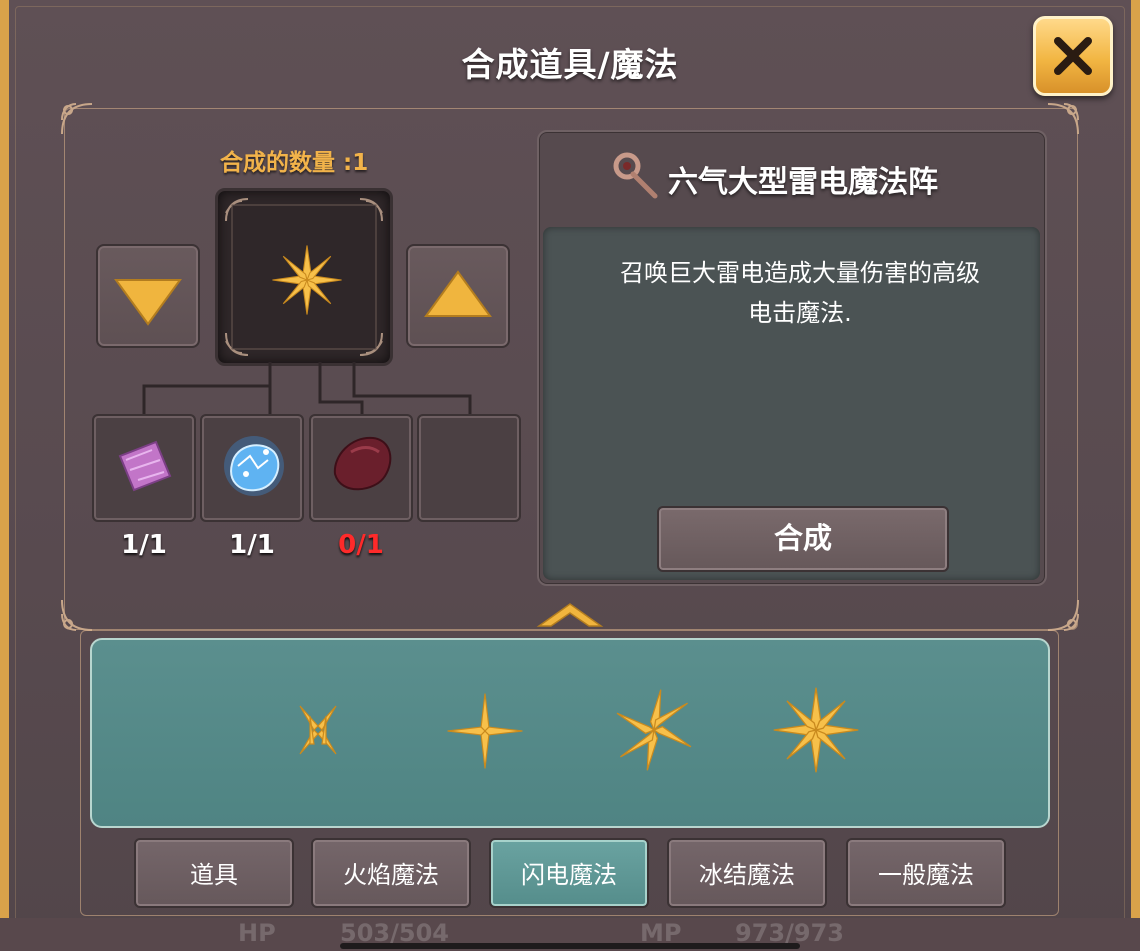 The image size is (1140, 951). Describe the element at coordinates (654, 730) in the screenshot. I see `lightning-star-icon` at that location.